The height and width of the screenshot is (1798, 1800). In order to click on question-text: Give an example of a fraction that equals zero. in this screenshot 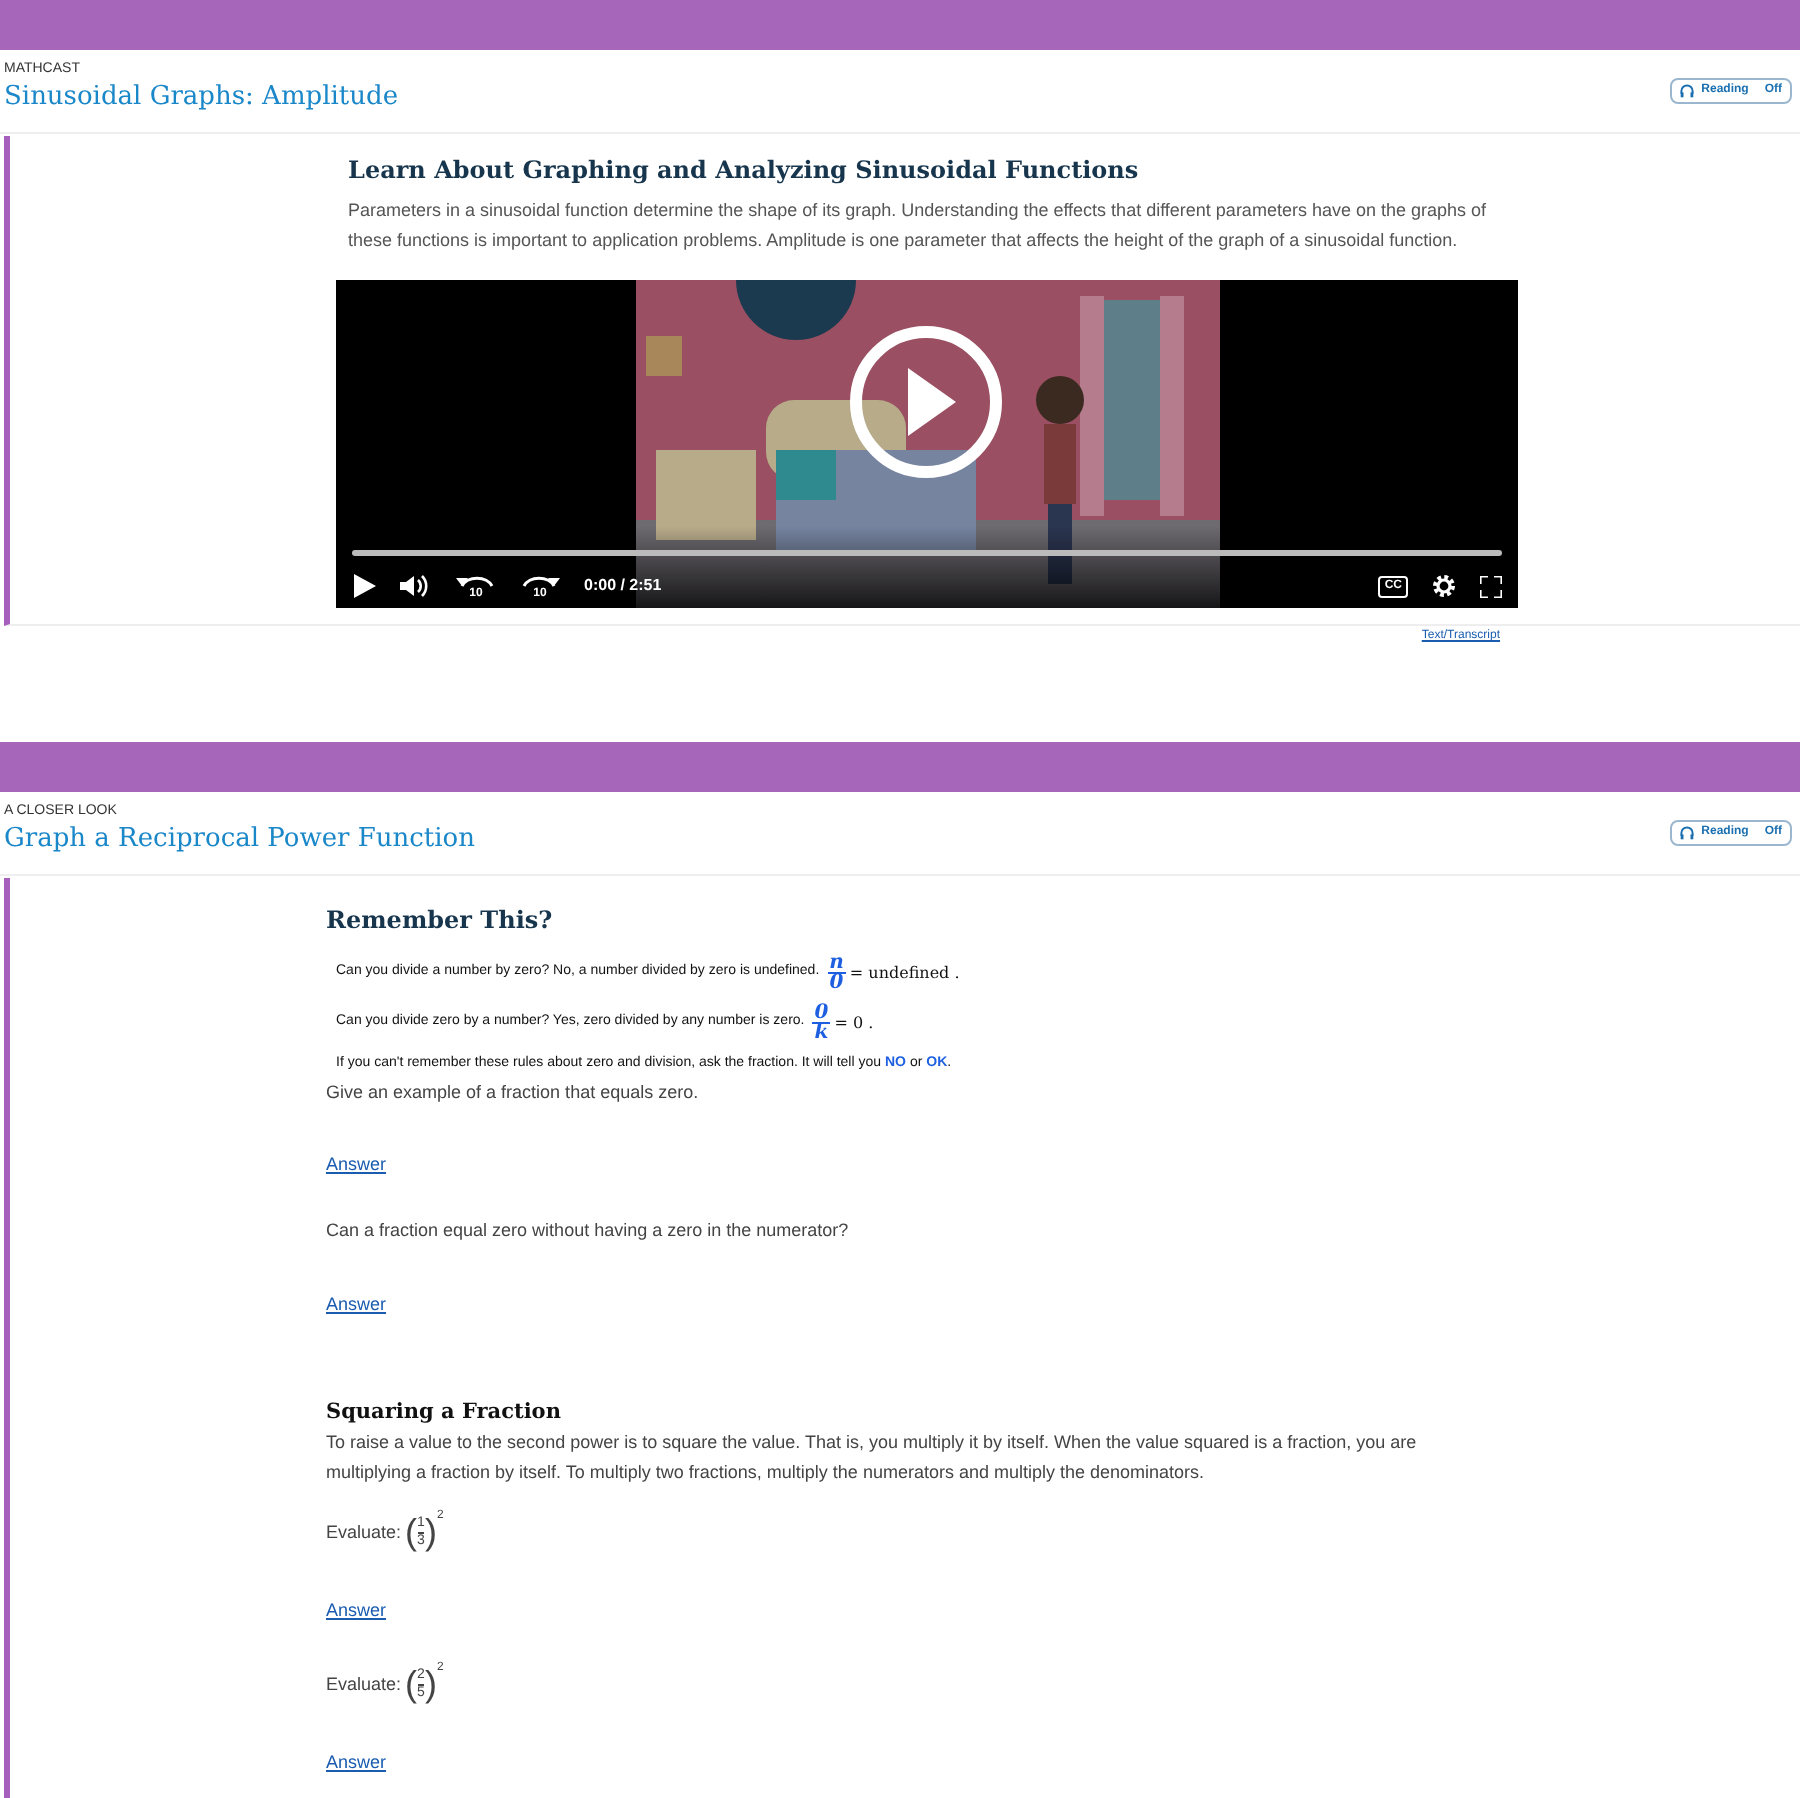, I will do `click(513, 1092)`.